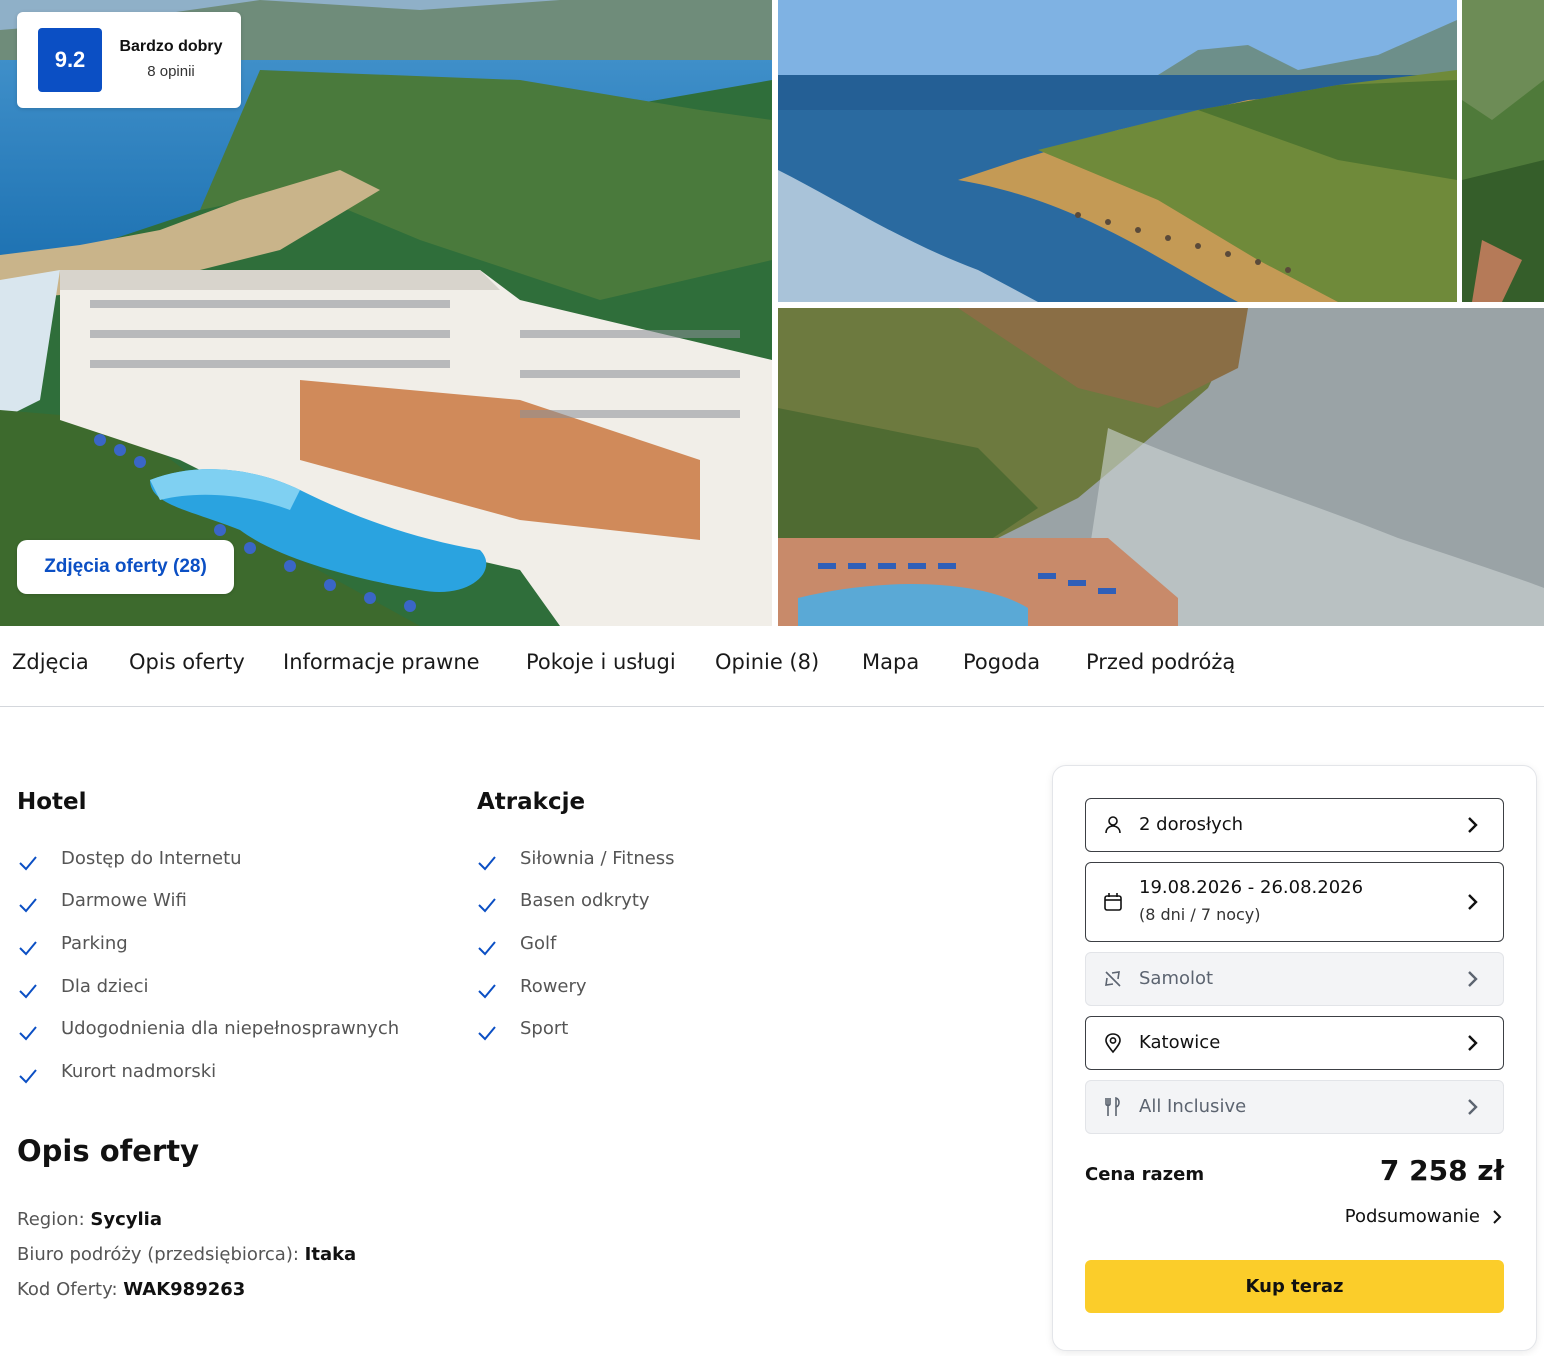 The height and width of the screenshot is (1356, 1544). I want to click on tab-offer-description: Opis oferty, so click(187, 662).